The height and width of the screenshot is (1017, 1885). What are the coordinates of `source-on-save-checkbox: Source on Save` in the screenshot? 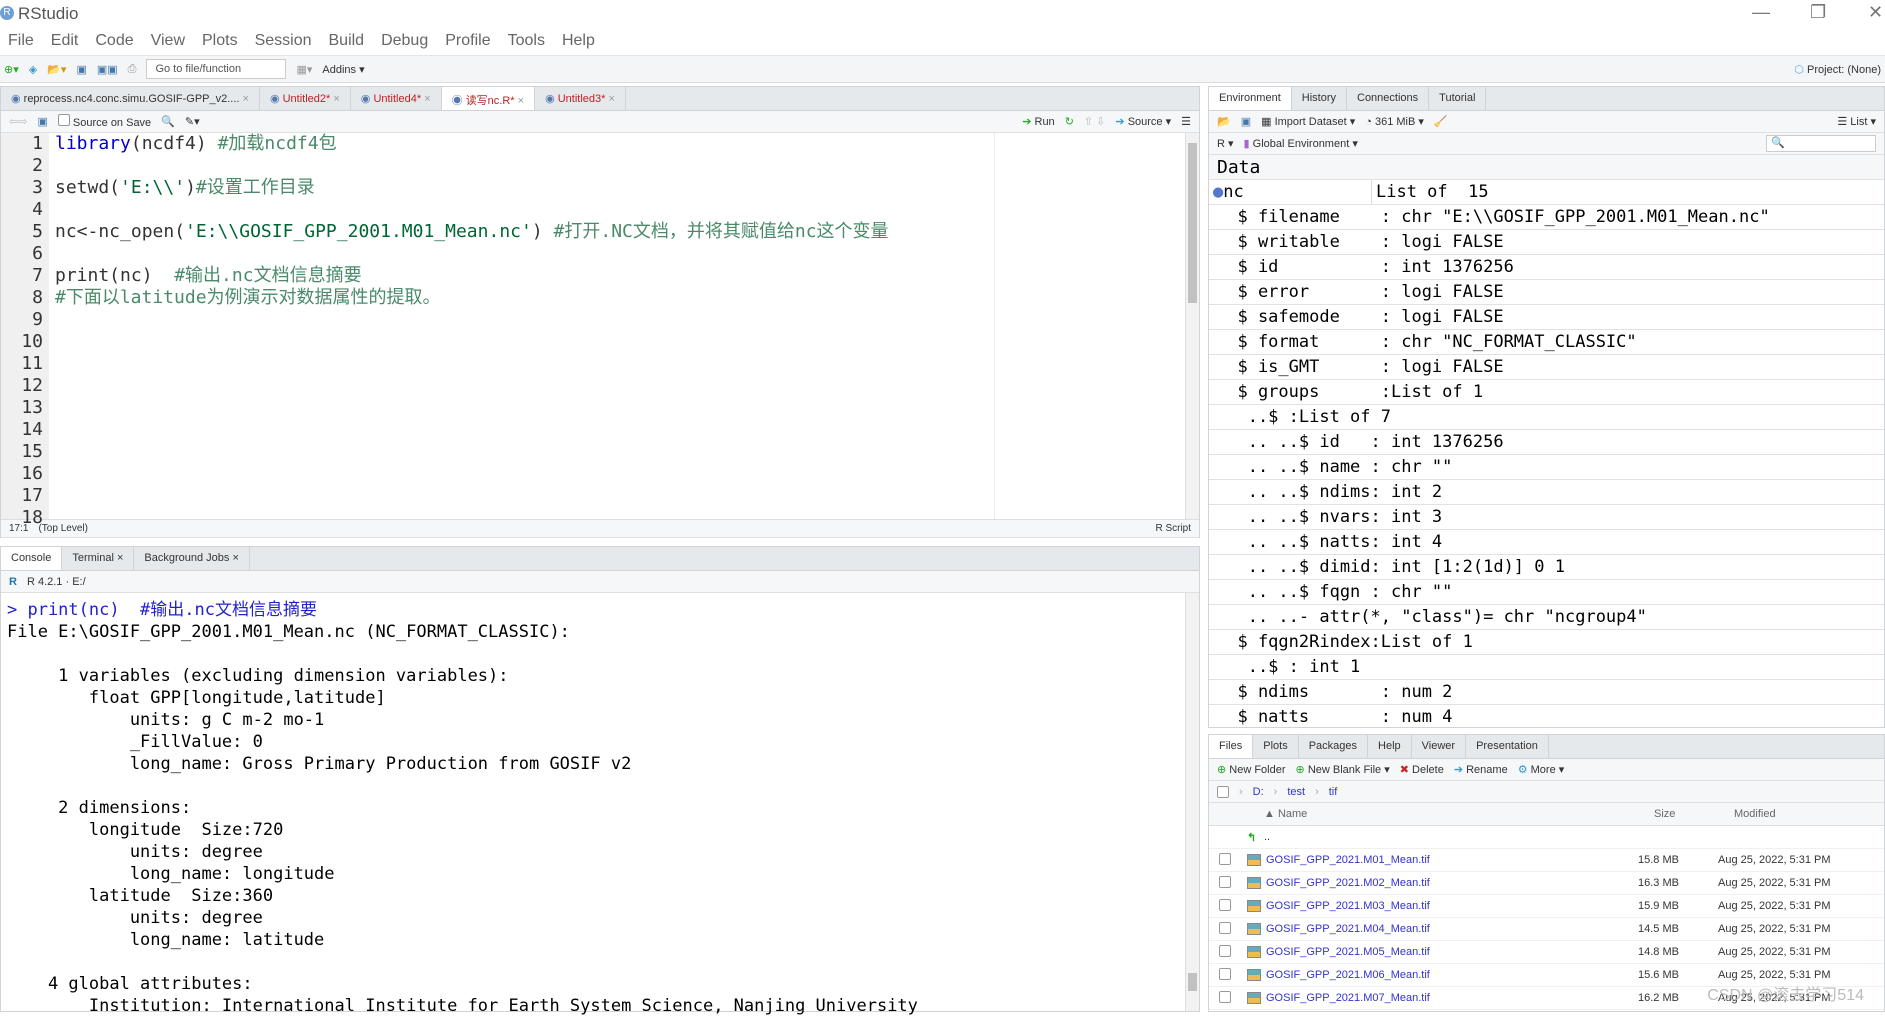 It's located at (104, 121).